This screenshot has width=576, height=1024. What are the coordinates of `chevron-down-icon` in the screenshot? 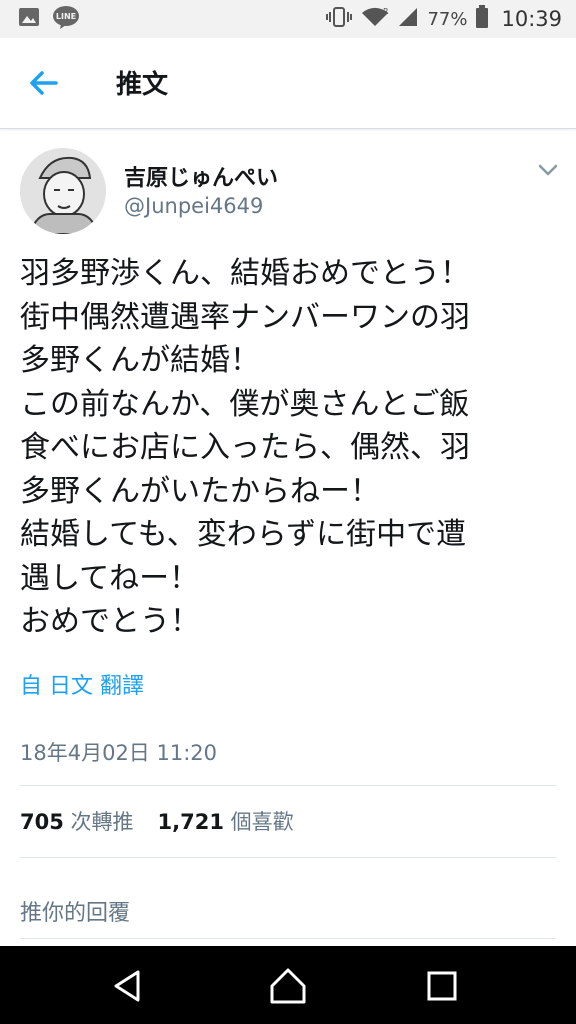 It's located at (548, 170).